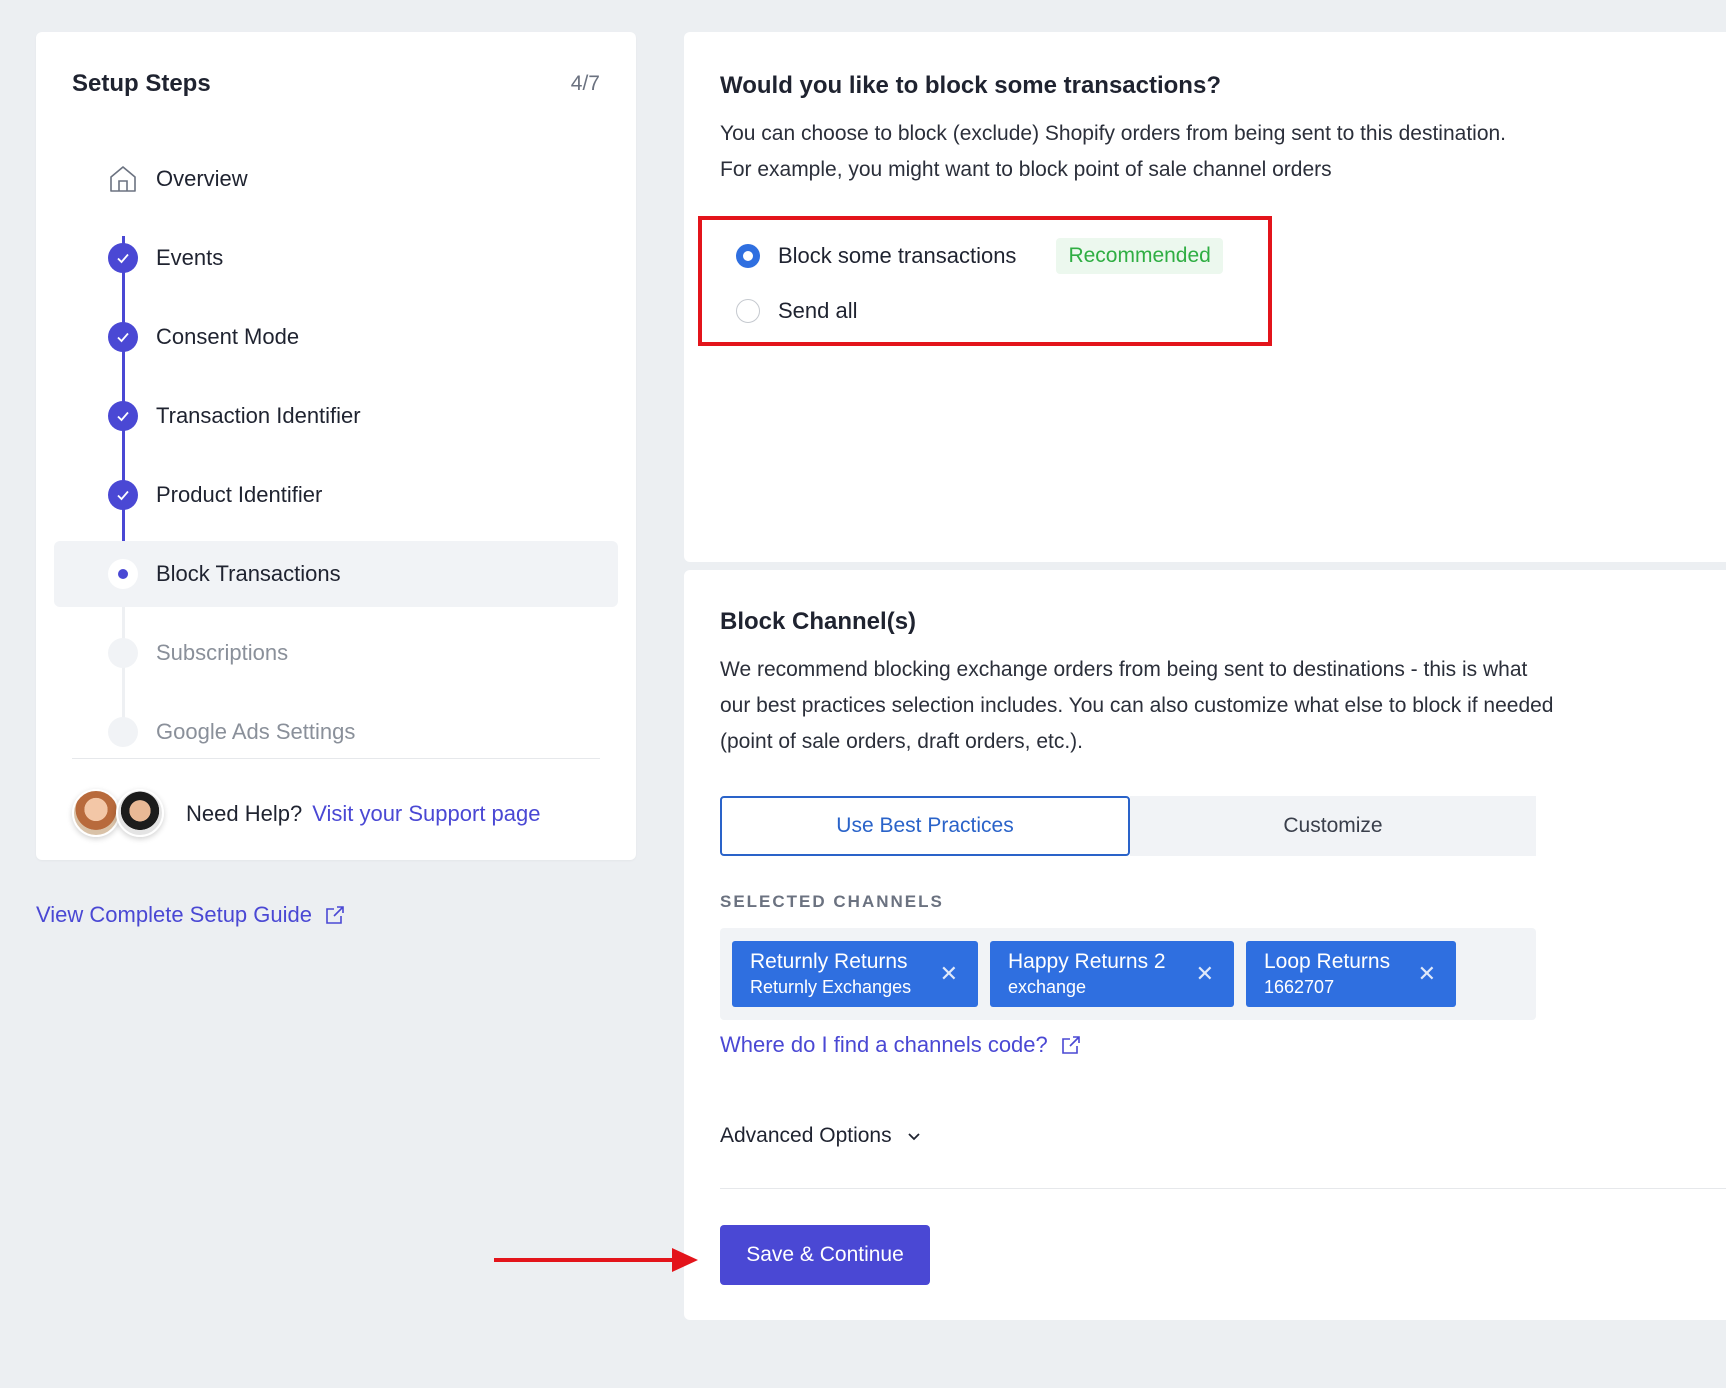 The image size is (1726, 1388). I want to click on step-subscriptions: Subscriptions, so click(336, 653).